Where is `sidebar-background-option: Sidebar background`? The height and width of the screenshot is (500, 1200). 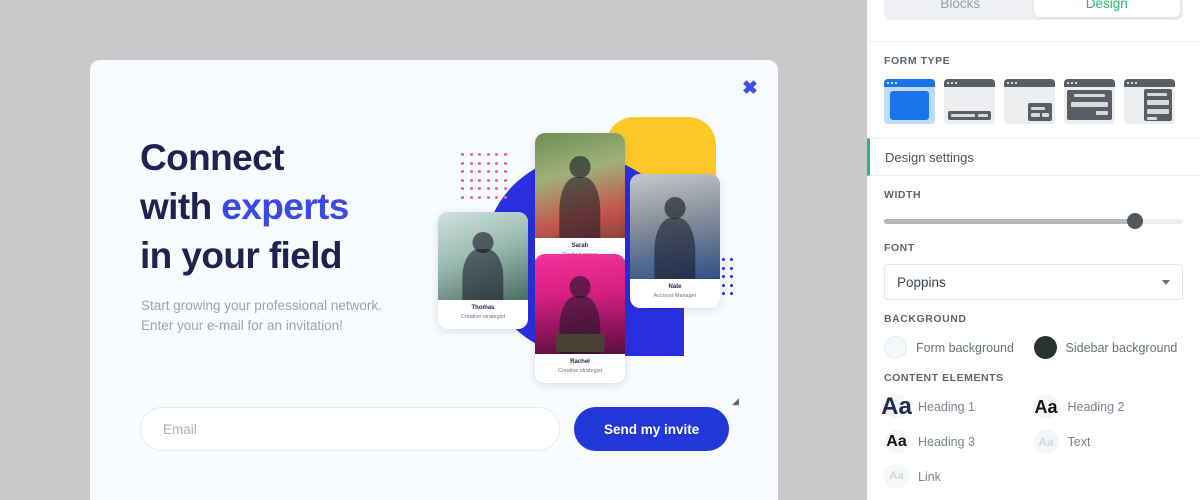 sidebar-background-option: Sidebar background is located at coordinates (1108, 347).